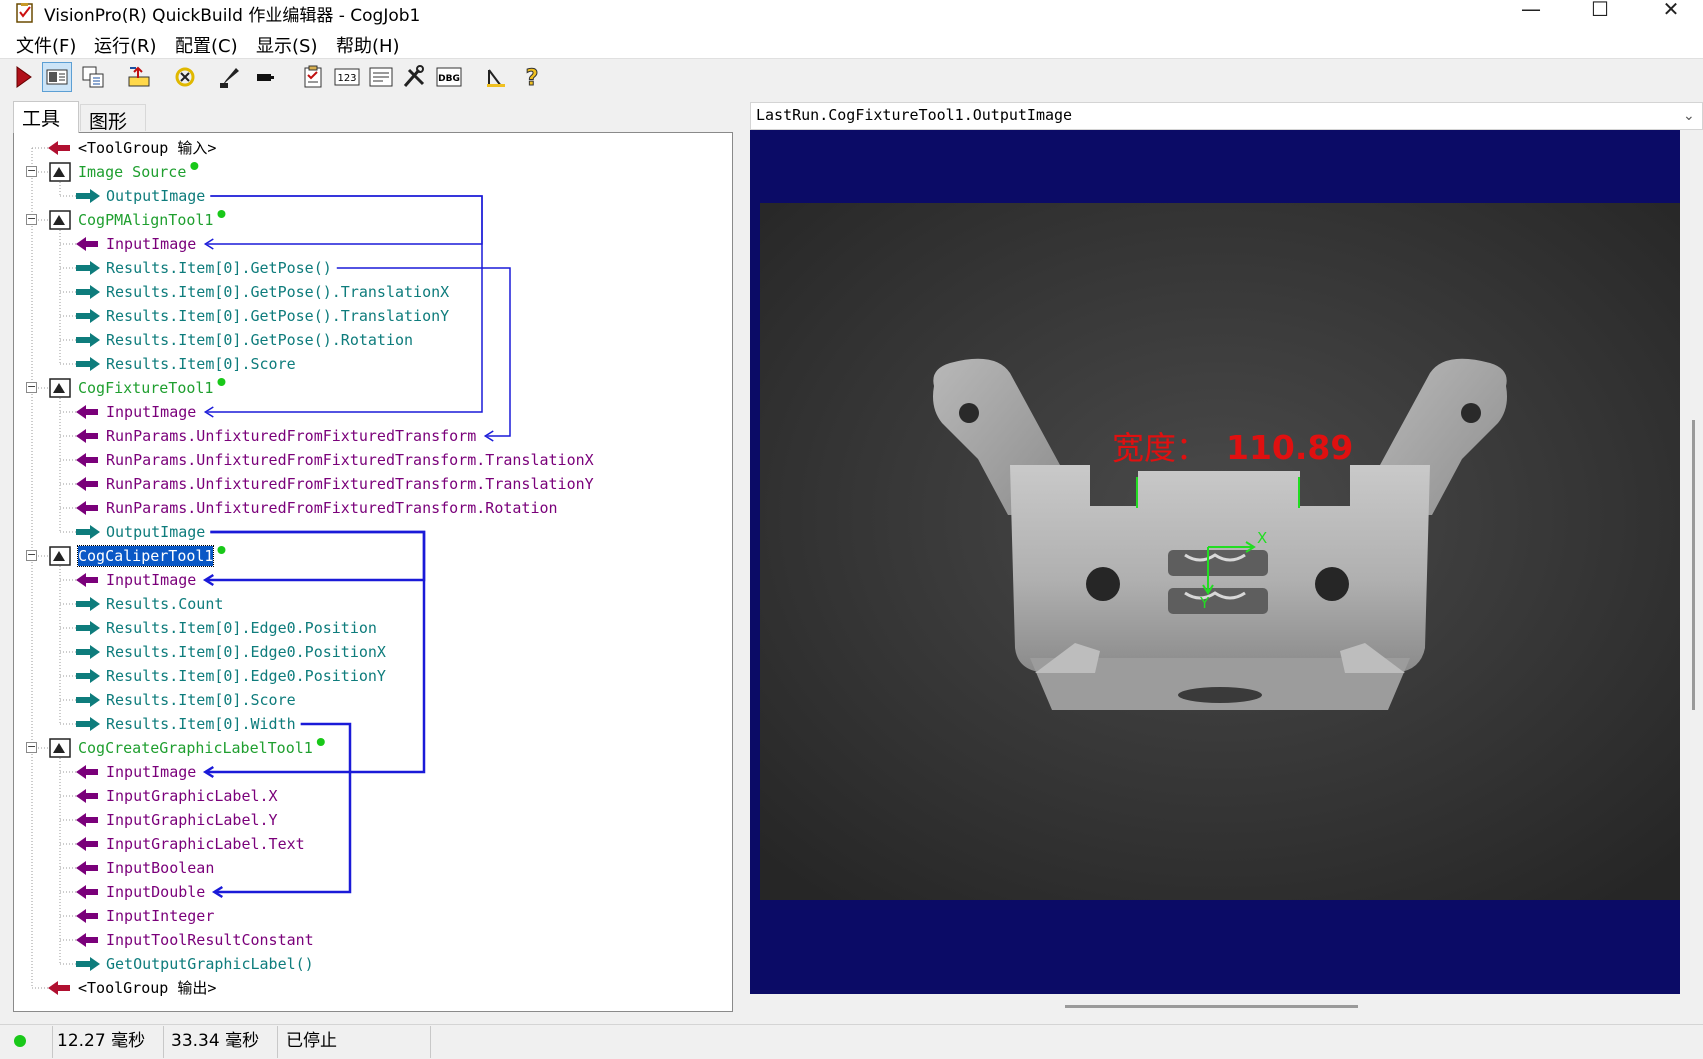 This screenshot has height=1059, width=1703. I want to click on app-icon, so click(24, 13).